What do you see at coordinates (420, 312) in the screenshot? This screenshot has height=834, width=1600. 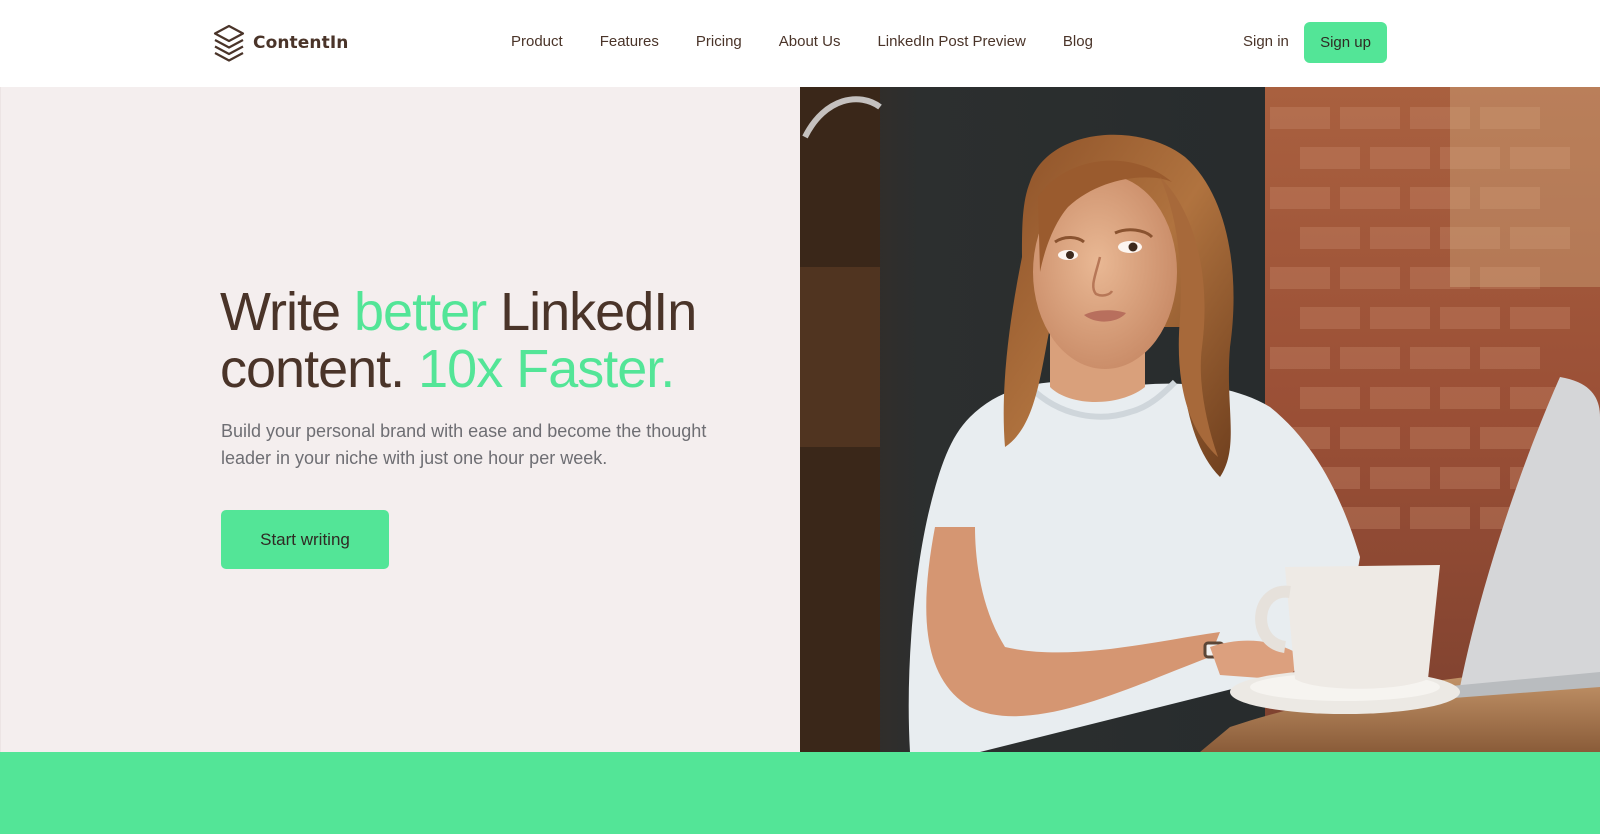 I see `headline-accent-better: better` at bounding box center [420, 312].